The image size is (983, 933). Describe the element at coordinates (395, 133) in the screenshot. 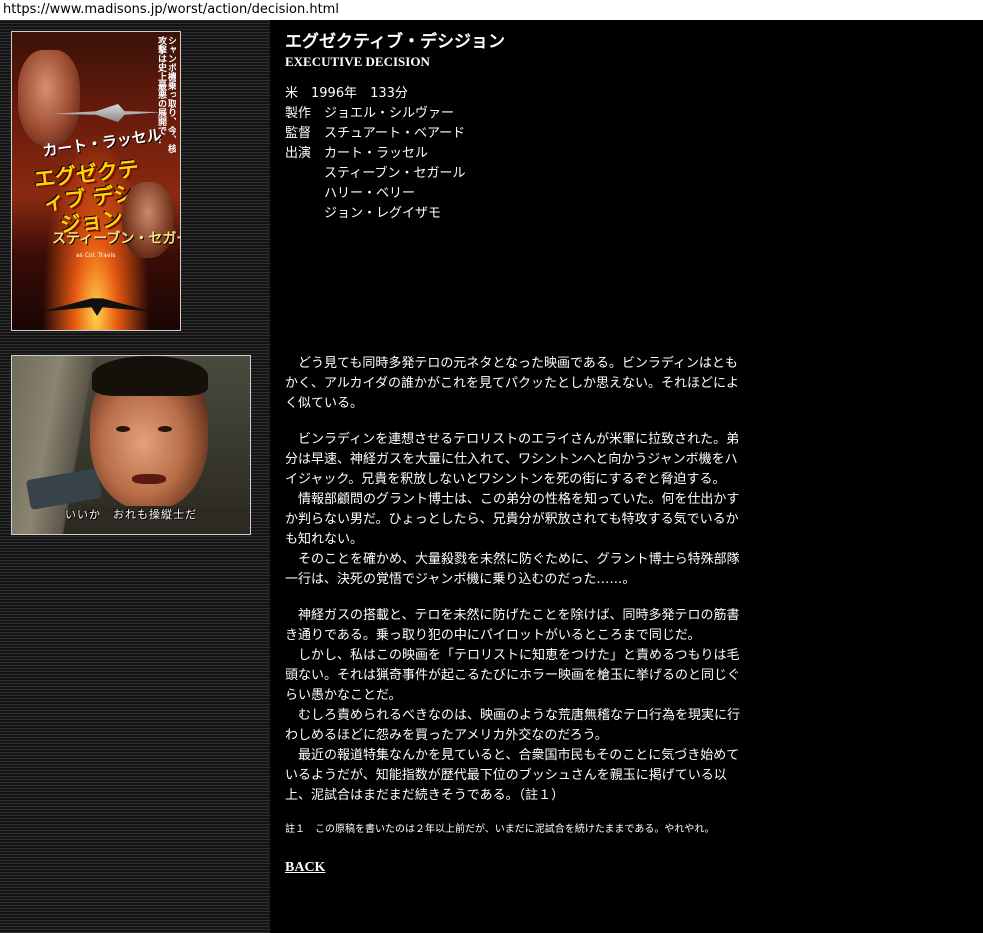

I see `credit-value: スチュアート・ベアード` at that location.